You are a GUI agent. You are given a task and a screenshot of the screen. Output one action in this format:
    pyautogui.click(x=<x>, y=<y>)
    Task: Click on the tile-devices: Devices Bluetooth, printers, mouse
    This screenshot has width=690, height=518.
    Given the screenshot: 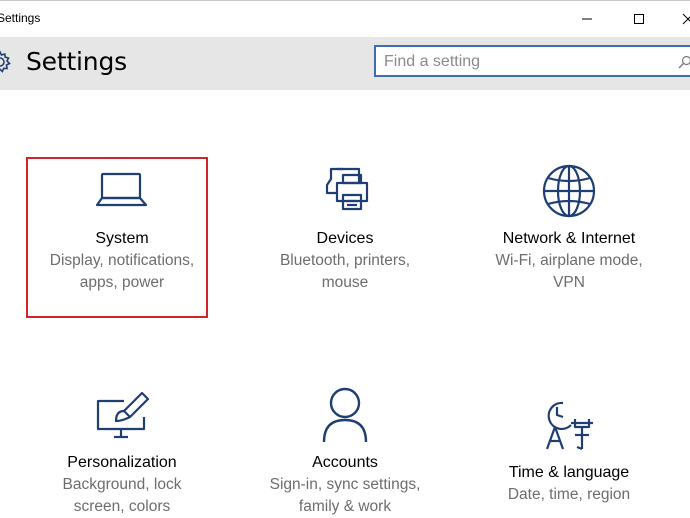 What is the action you would take?
    pyautogui.click(x=345, y=227)
    